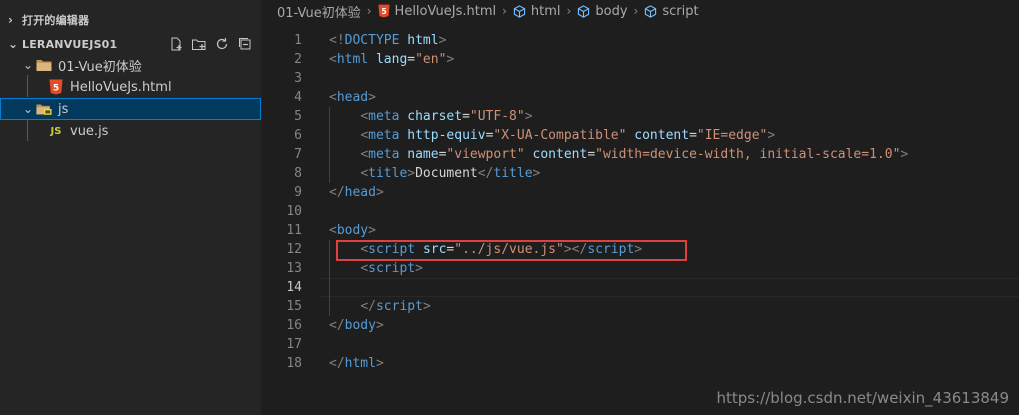  Describe the element at coordinates (130, 109) in the screenshot. I see `tree-item-folder-js: ⌄ js` at that location.